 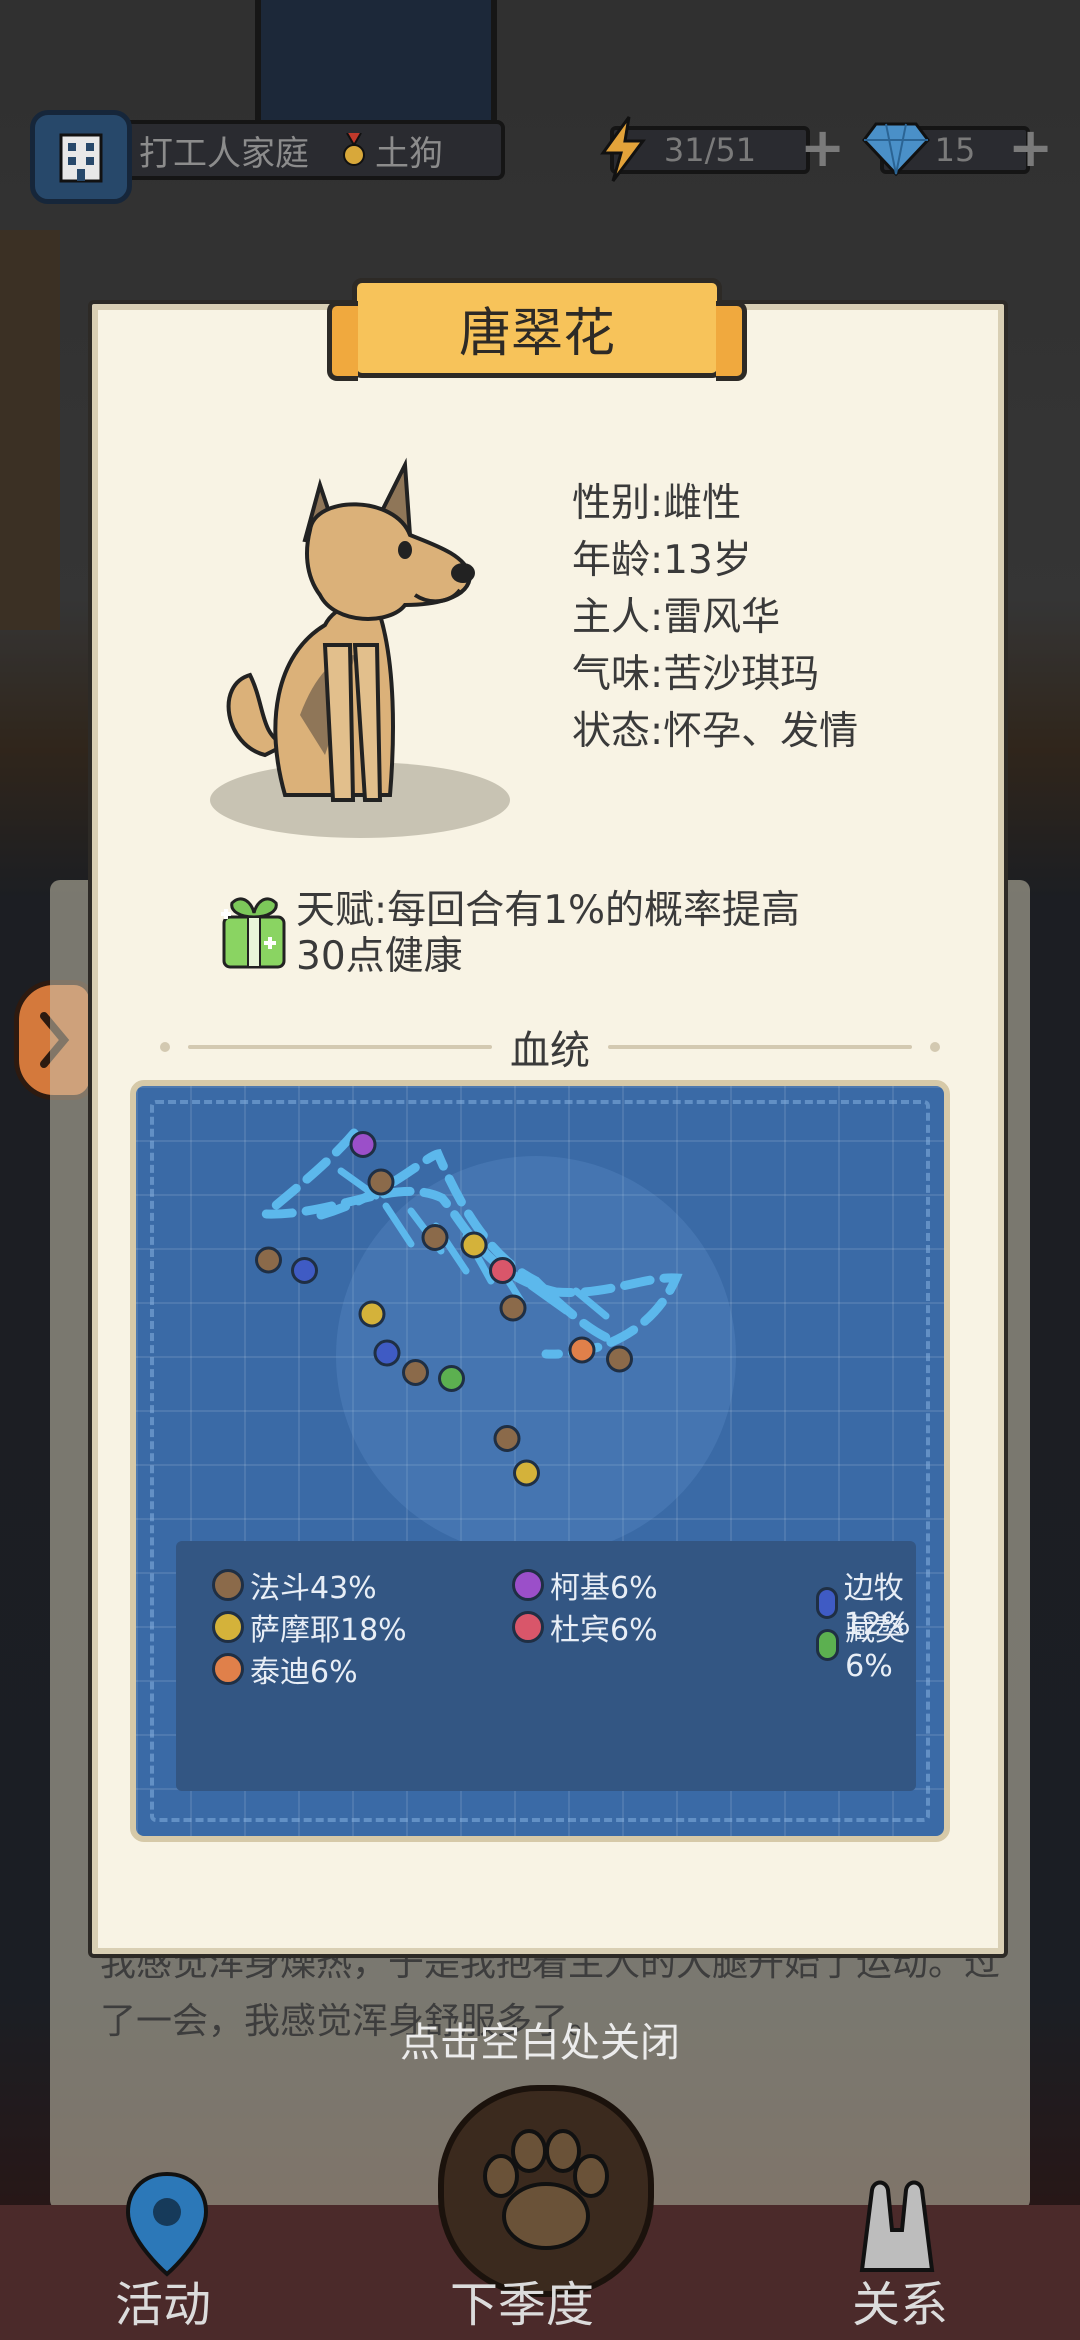 I want to click on talent-line-1: 天赋:每回合有1%的概率提高, so click(x=548, y=910).